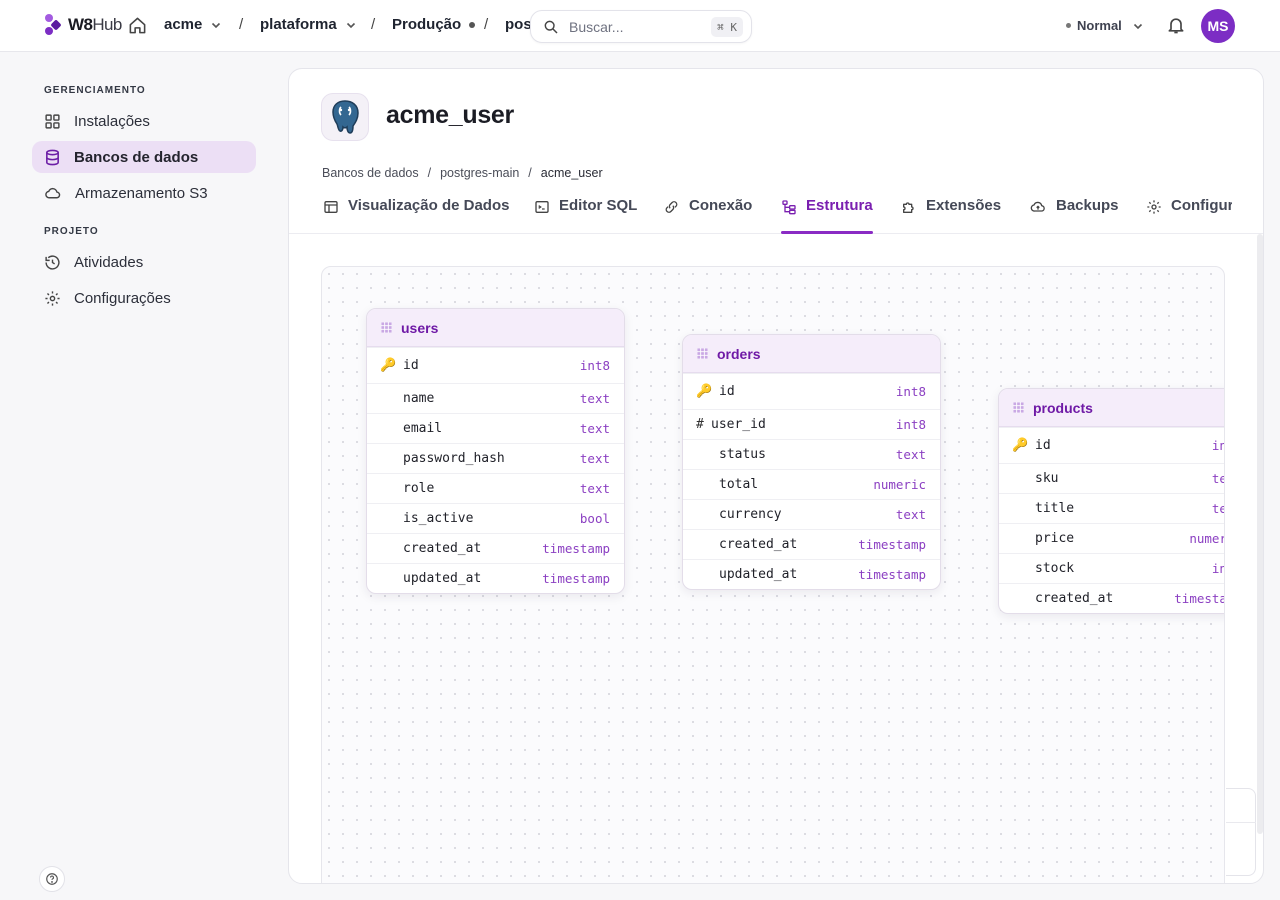 This screenshot has width=1280, height=900. I want to click on table-icon, so click(331, 207).